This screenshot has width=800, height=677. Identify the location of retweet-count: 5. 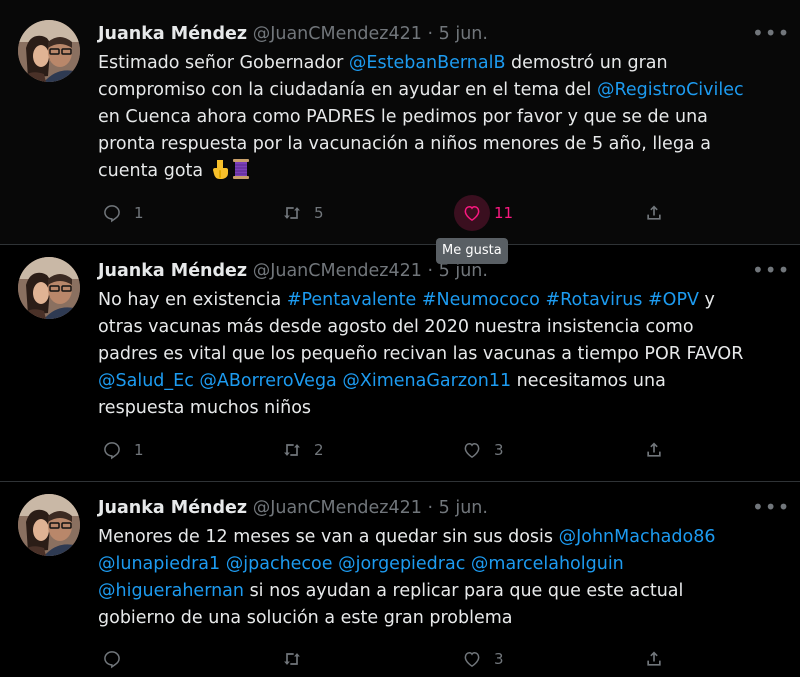
(319, 213).